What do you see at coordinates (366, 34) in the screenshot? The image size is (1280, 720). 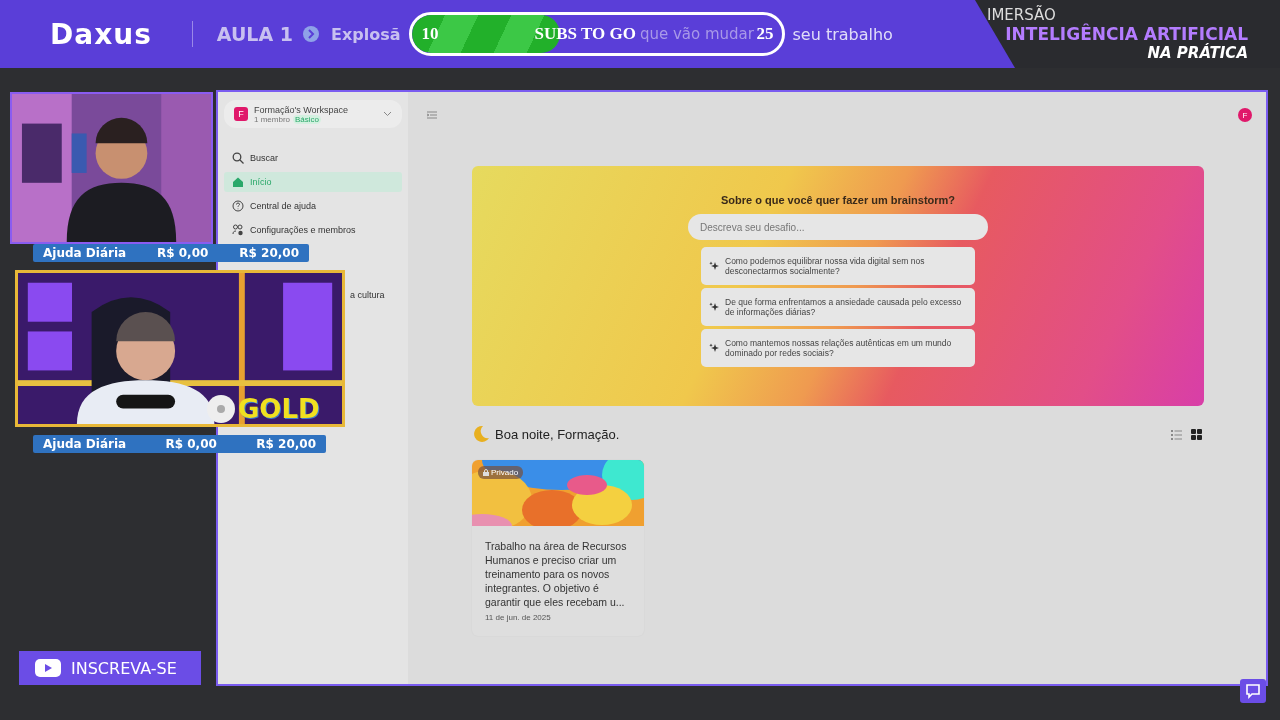 I see `lesson-title: Explosã` at bounding box center [366, 34].